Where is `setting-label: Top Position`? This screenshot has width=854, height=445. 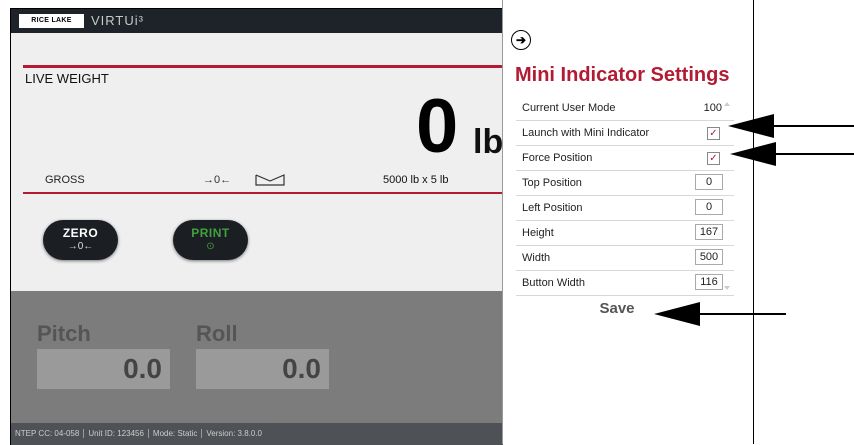
setting-label: Top Position is located at coordinates (552, 183).